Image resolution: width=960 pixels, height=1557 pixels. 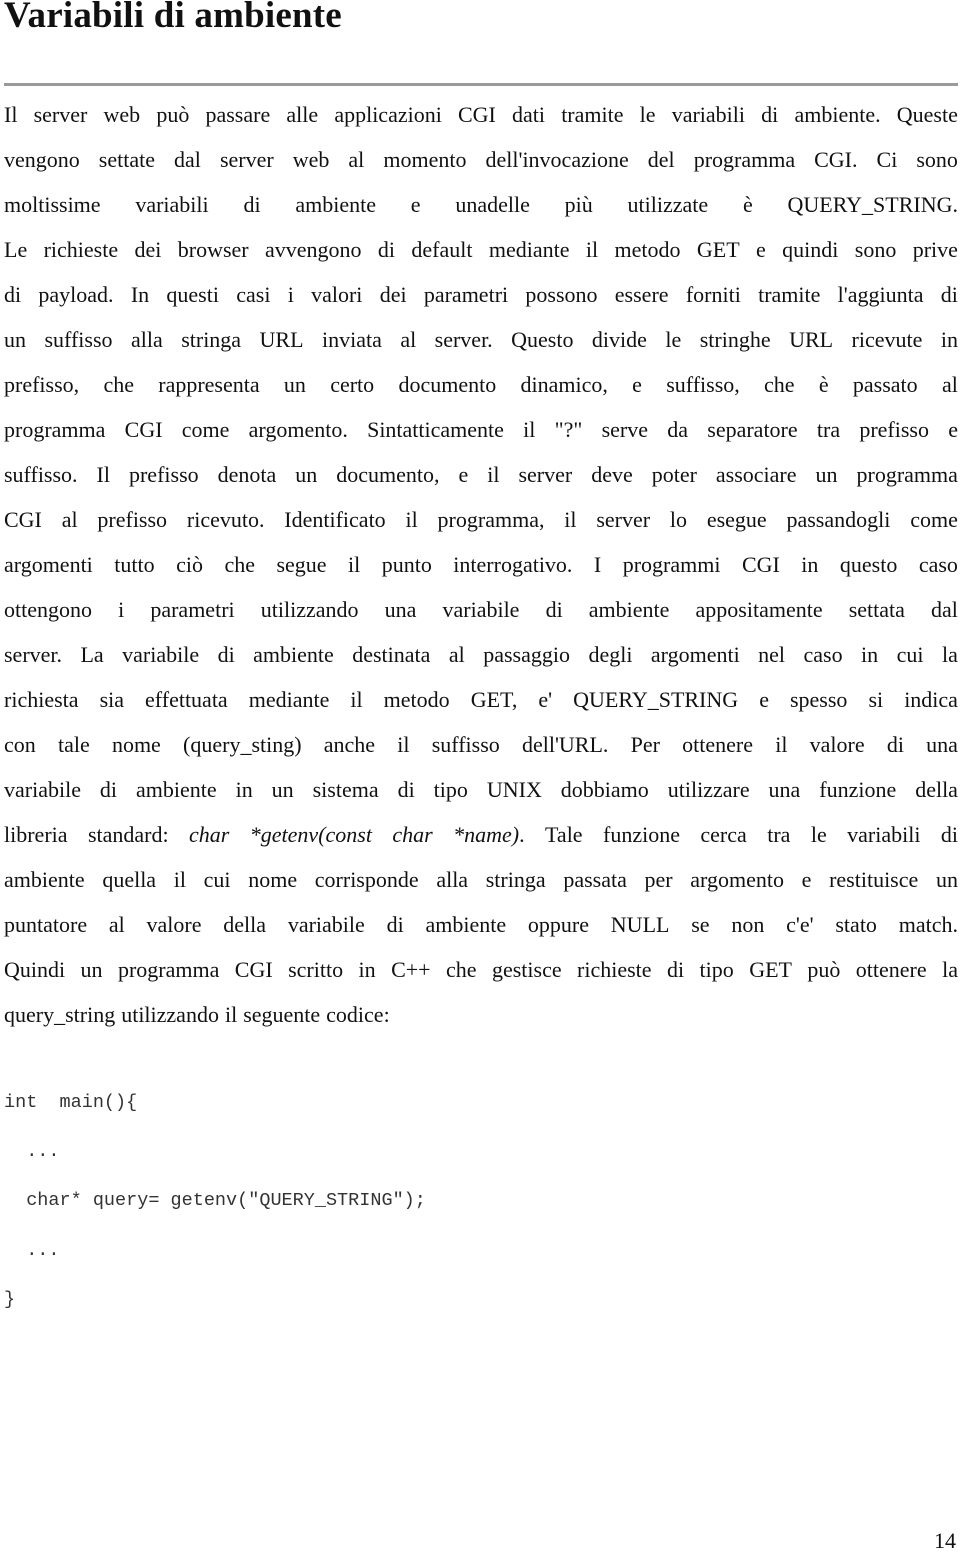 I want to click on word: associare, so click(x=756, y=474).